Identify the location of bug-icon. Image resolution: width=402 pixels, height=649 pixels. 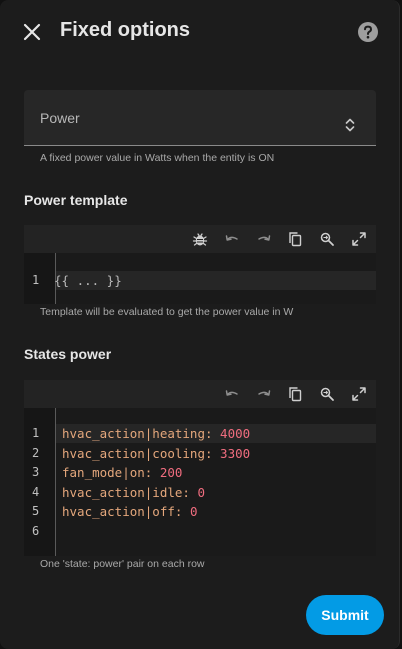
(200, 239).